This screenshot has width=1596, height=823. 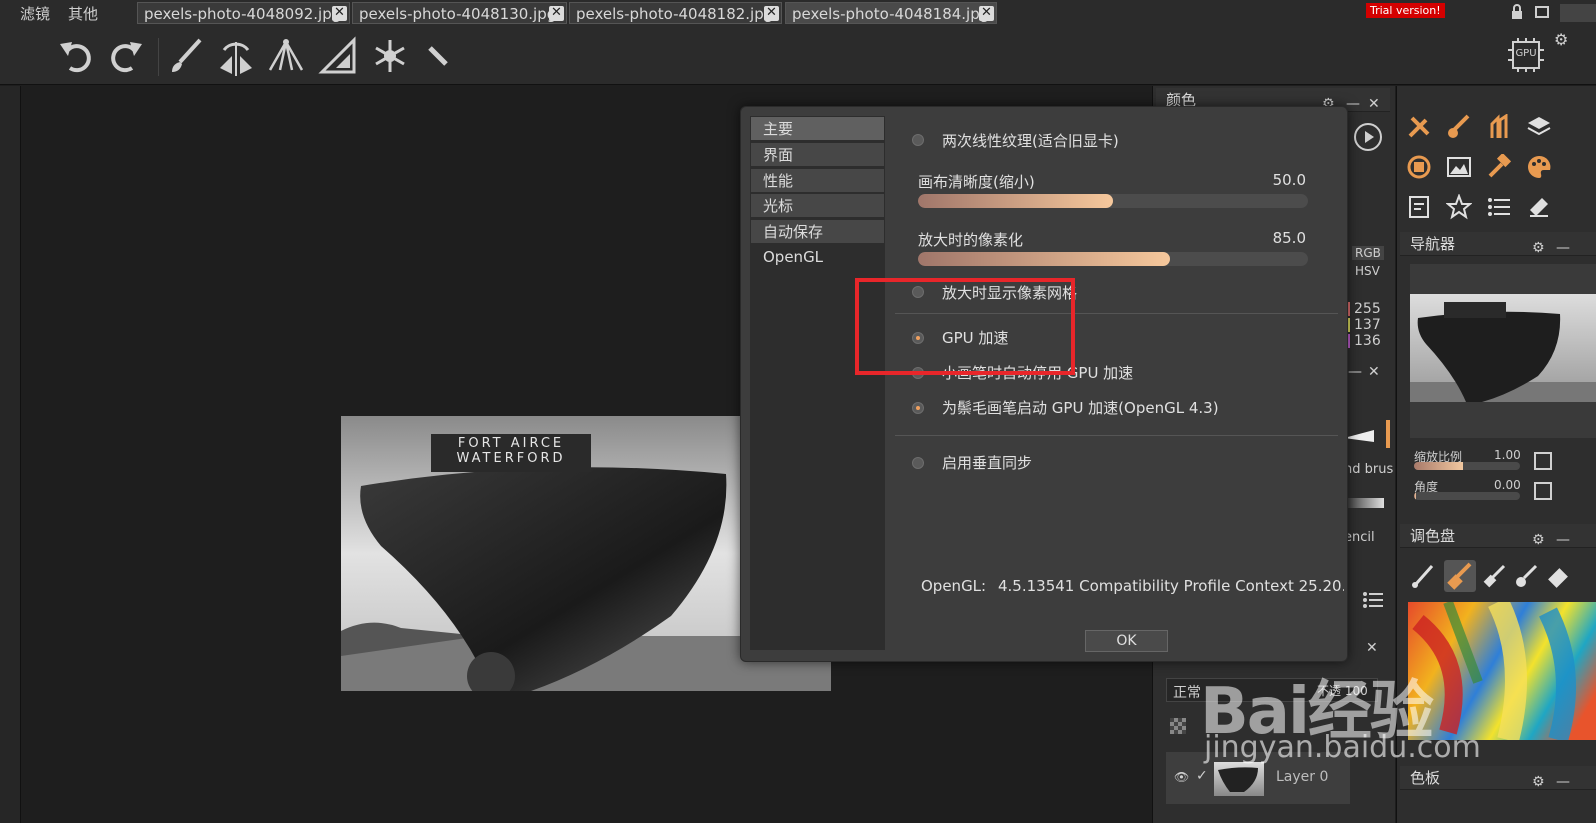 I want to click on star-icon, so click(x=1459, y=207).